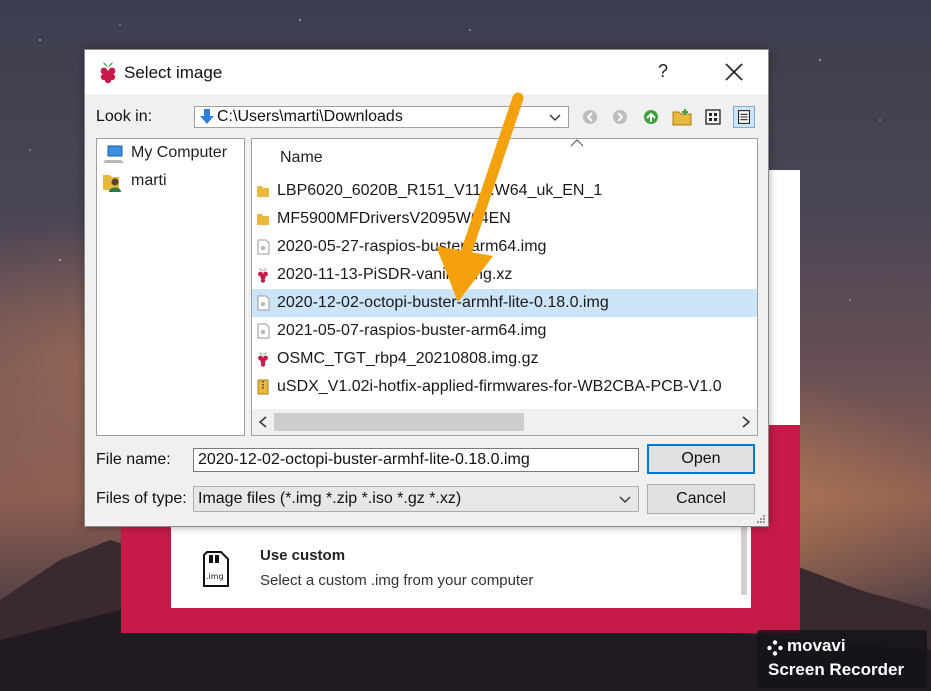  What do you see at coordinates (263, 387) in the screenshot?
I see `archive-icon` at bounding box center [263, 387].